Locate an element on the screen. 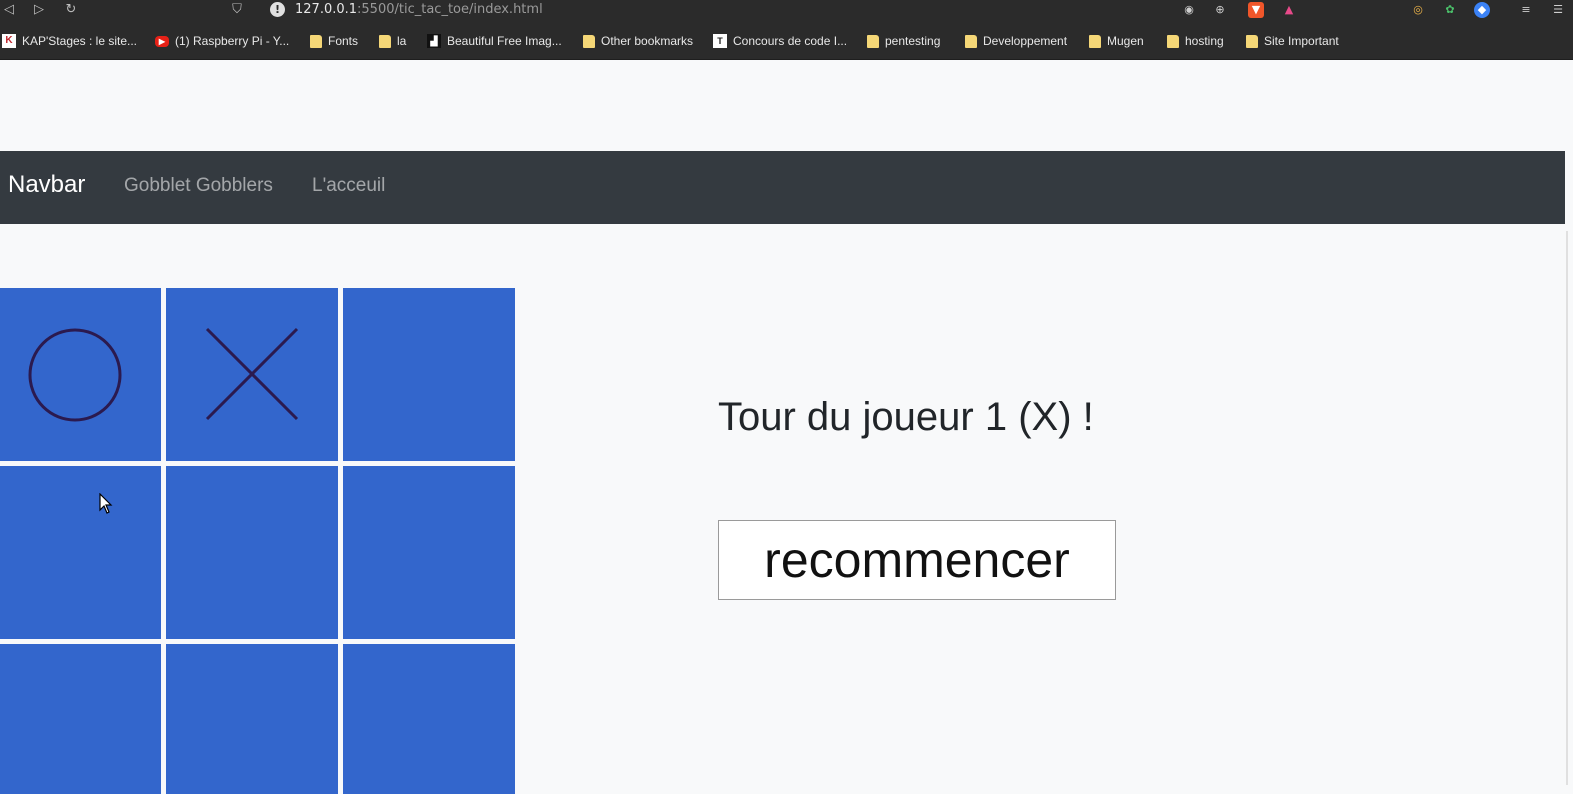 The width and height of the screenshot is (1573, 794). extension-color-icon: ✿ is located at coordinates (1450, 10).